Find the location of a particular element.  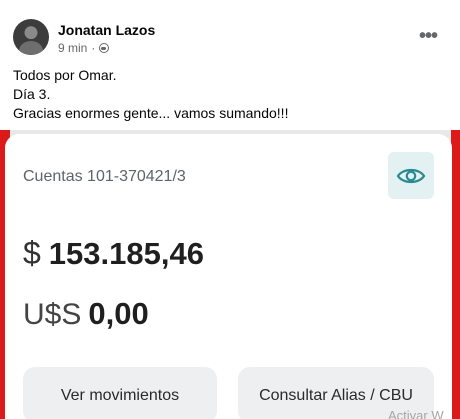

eye-icon is located at coordinates (411, 175).